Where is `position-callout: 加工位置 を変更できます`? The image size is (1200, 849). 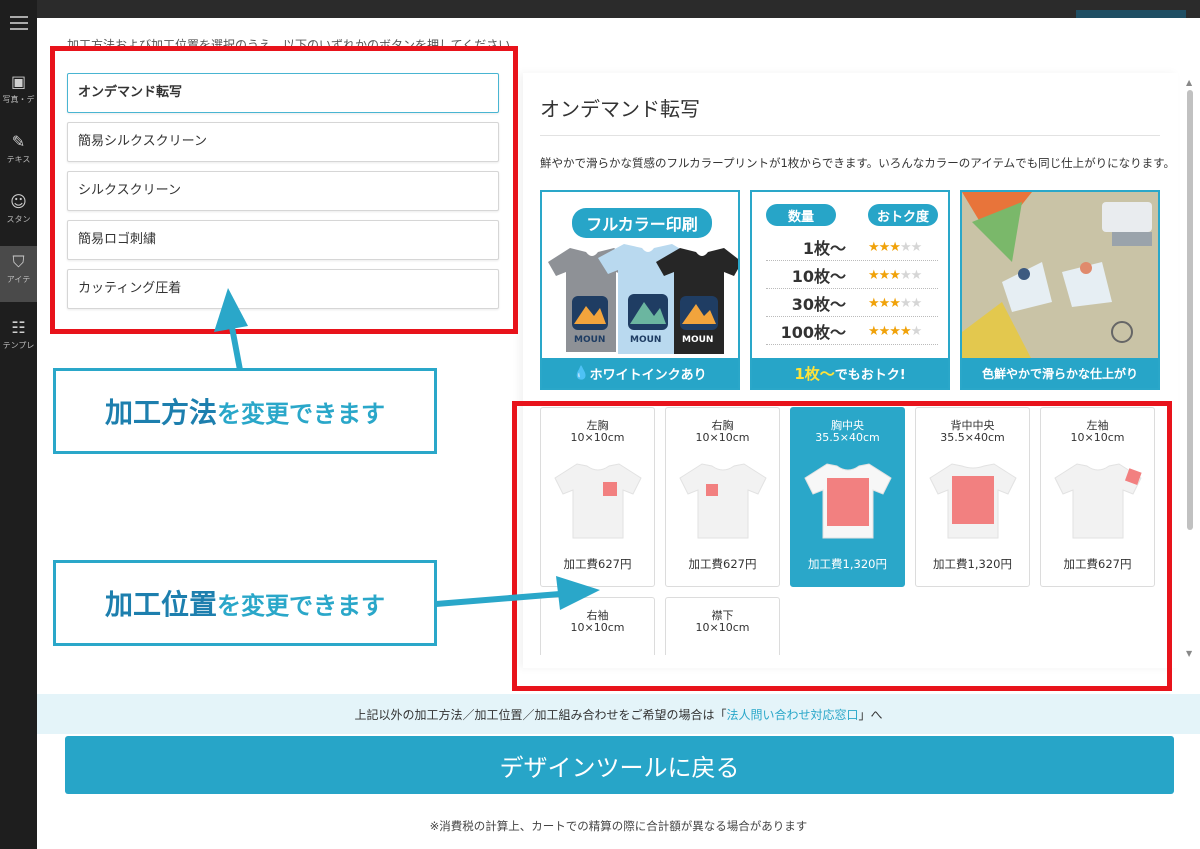
position-callout: 加工位置 を変更できます is located at coordinates (245, 603).